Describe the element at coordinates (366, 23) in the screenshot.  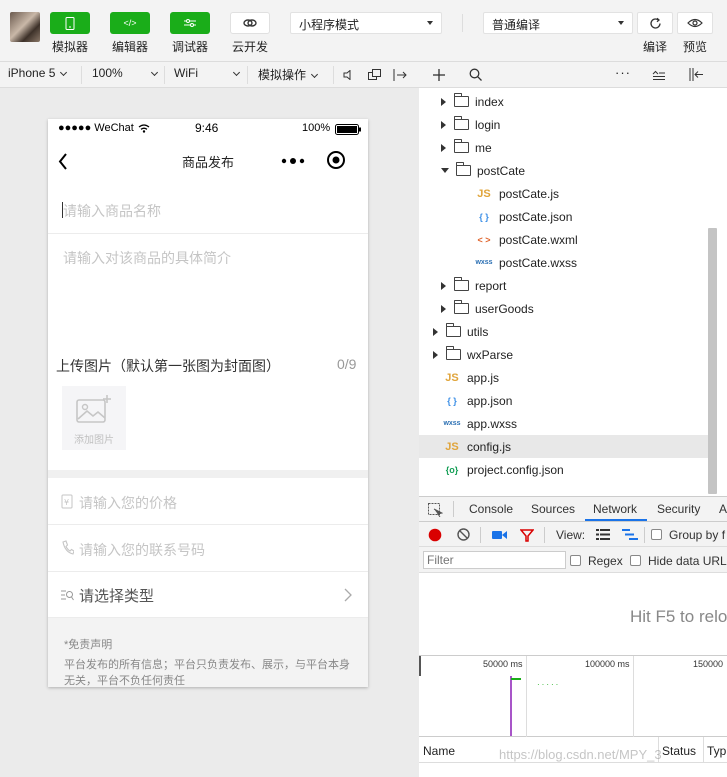
I see `mode-select: 小程序模式` at that location.